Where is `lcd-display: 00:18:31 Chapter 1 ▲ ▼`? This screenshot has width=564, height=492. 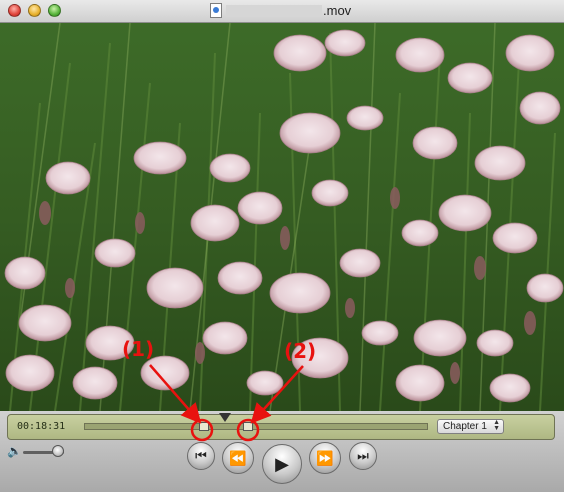
lcd-display: 00:18:31 Chapter 1 ▲ ▼ is located at coordinates (281, 426).